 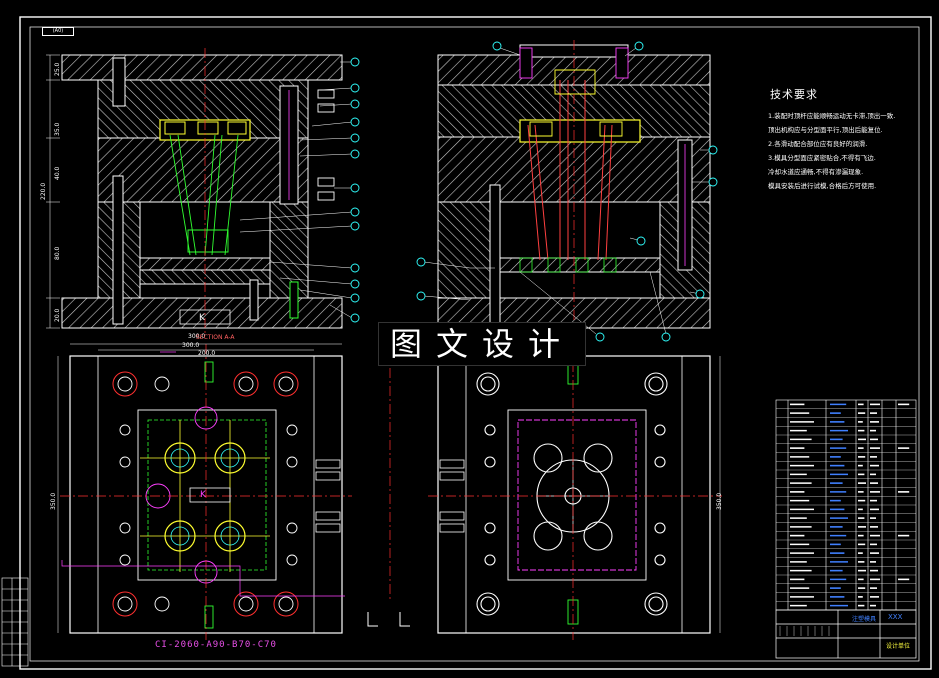 What do you see at coordinates (864, 619) in the screenshot?
I see `title-block-drawing-name: 注塑模具` at bounding box center [864, 619].